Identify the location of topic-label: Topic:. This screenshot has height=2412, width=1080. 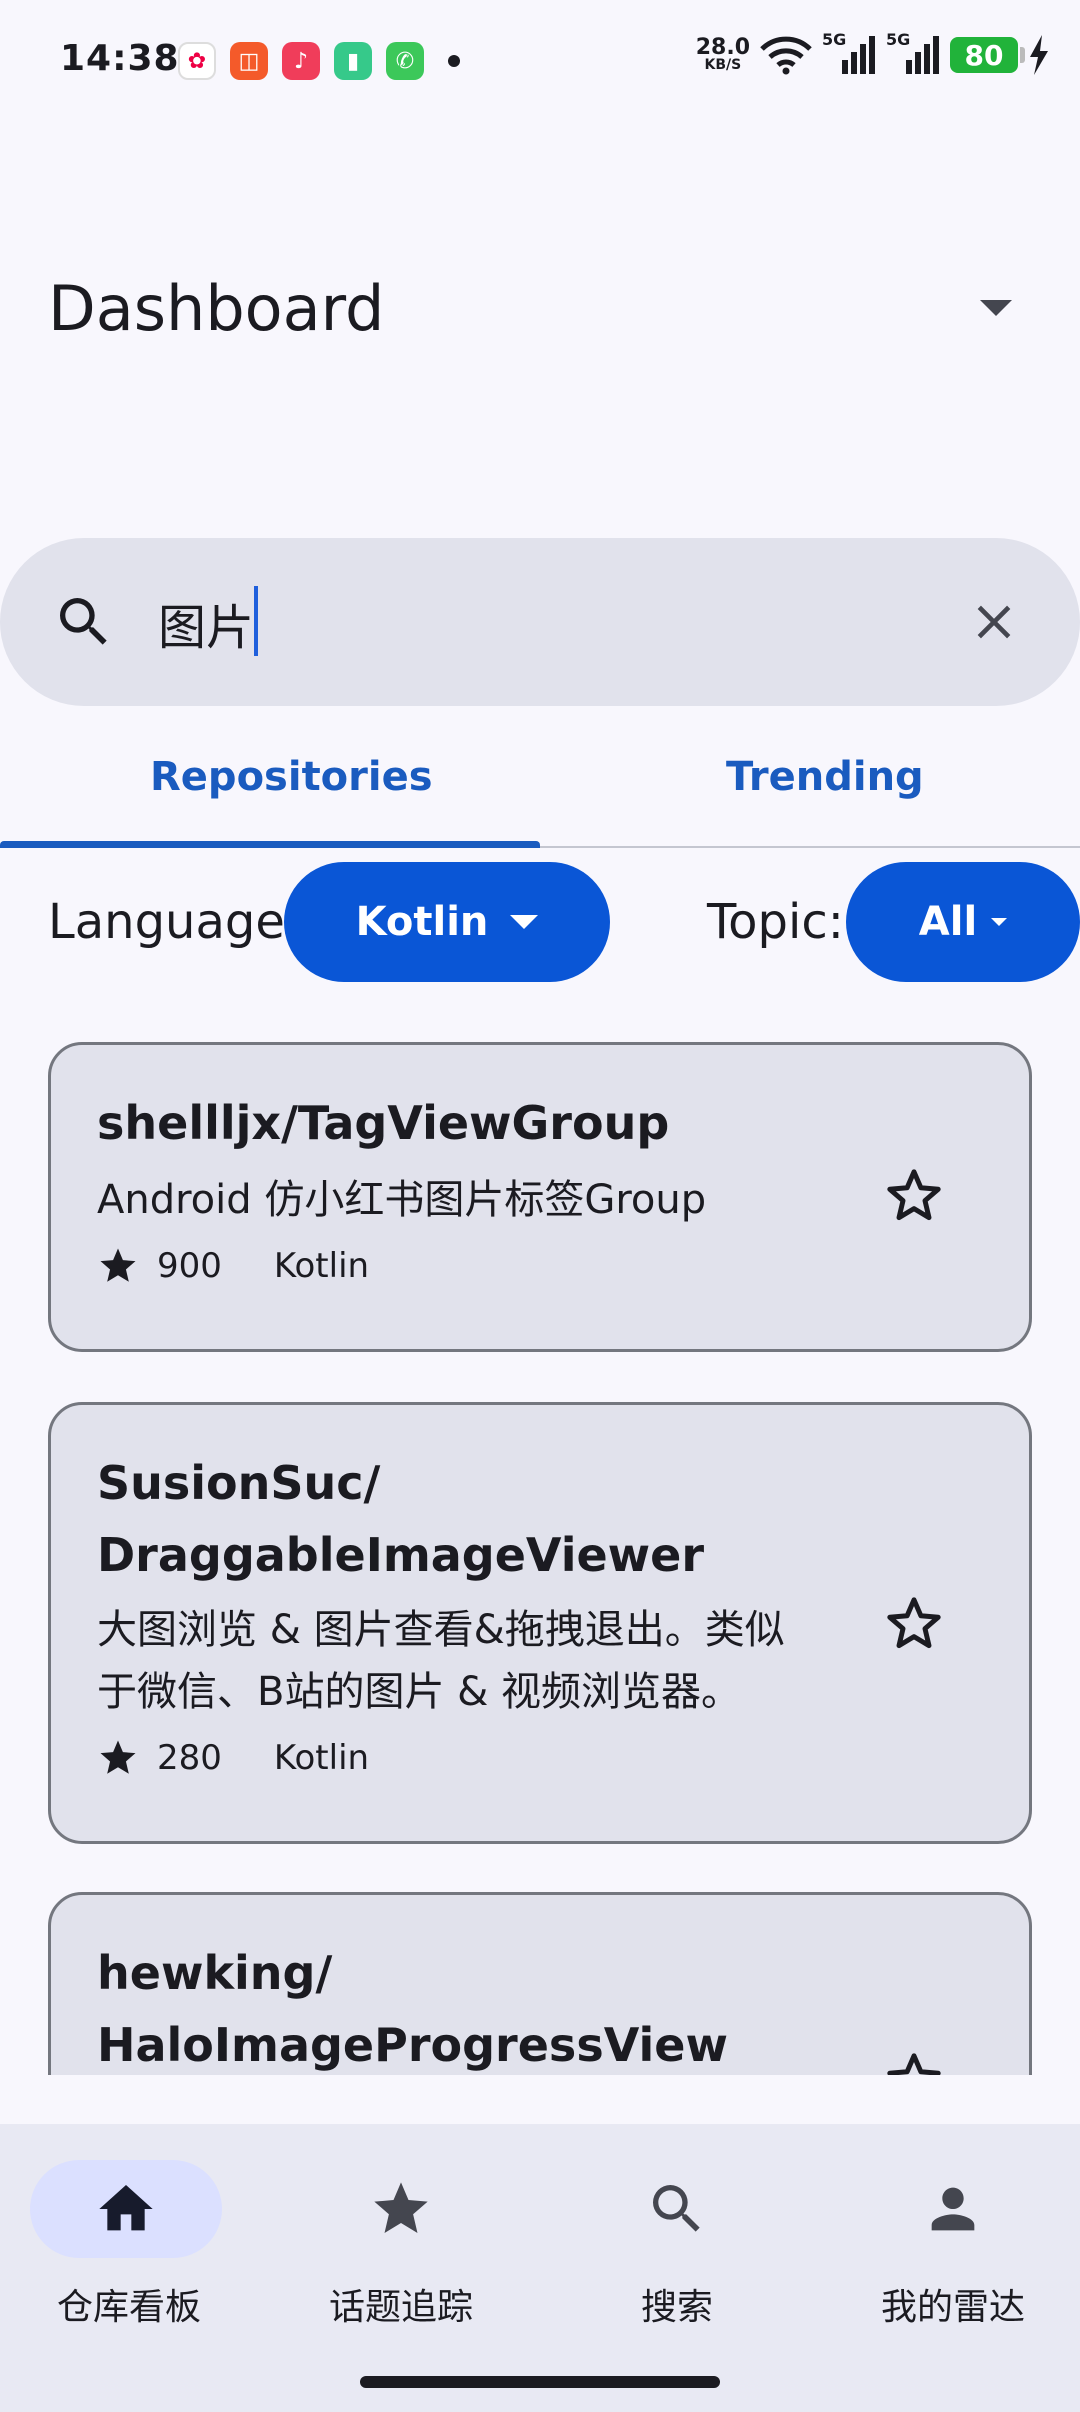
(775, 922).